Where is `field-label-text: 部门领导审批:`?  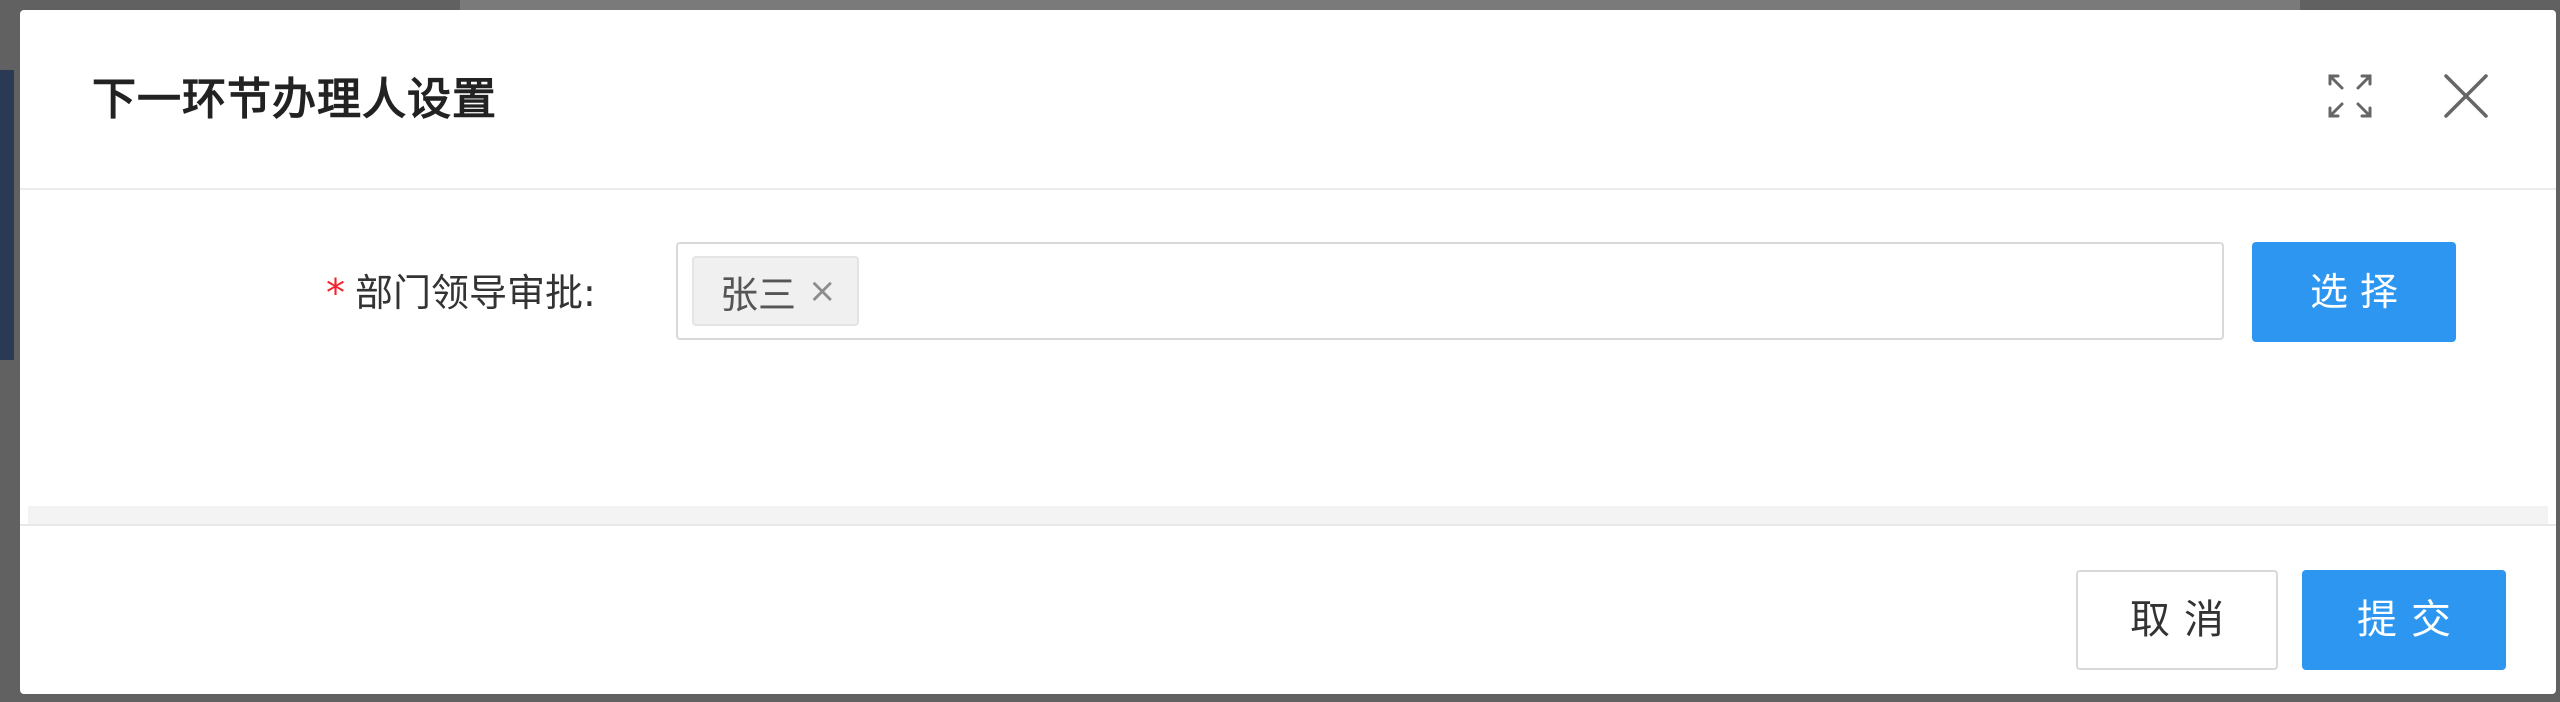
field-label-text: 部门领导审批: is located at coordinates (475, 293).